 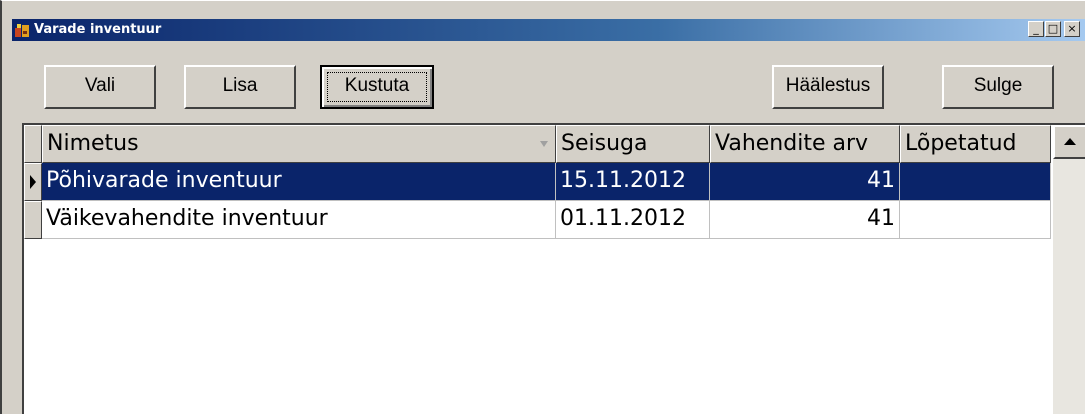 I want to click on kustuta-button-label: Kustuta, so click(x=377, y=85).